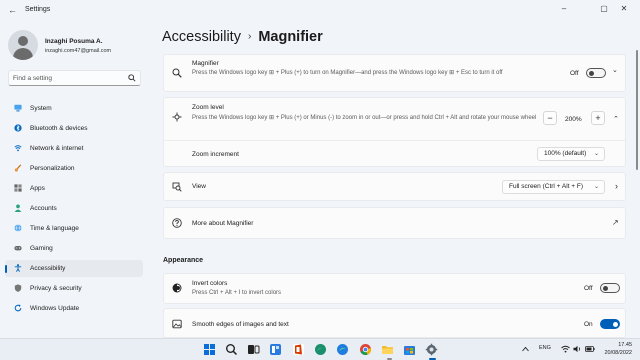 Image resolution: width=640 pixels, height=360 pixels. What do you see at coordinates (54, 228) in the screenshot?
I see `sidebar-item-label: Time & language` at bounding box center [54, 228].